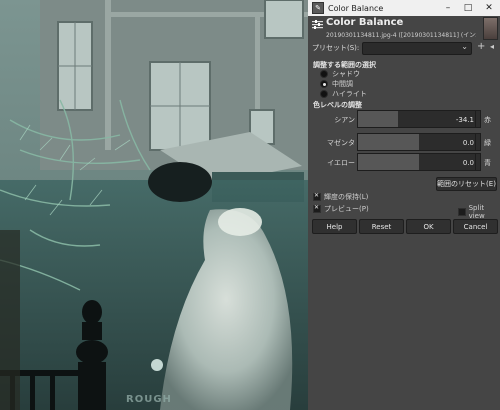 This screenshot has height=410, width=500. I want to click on preset-label: プリセット(S):, so click(336, 48).